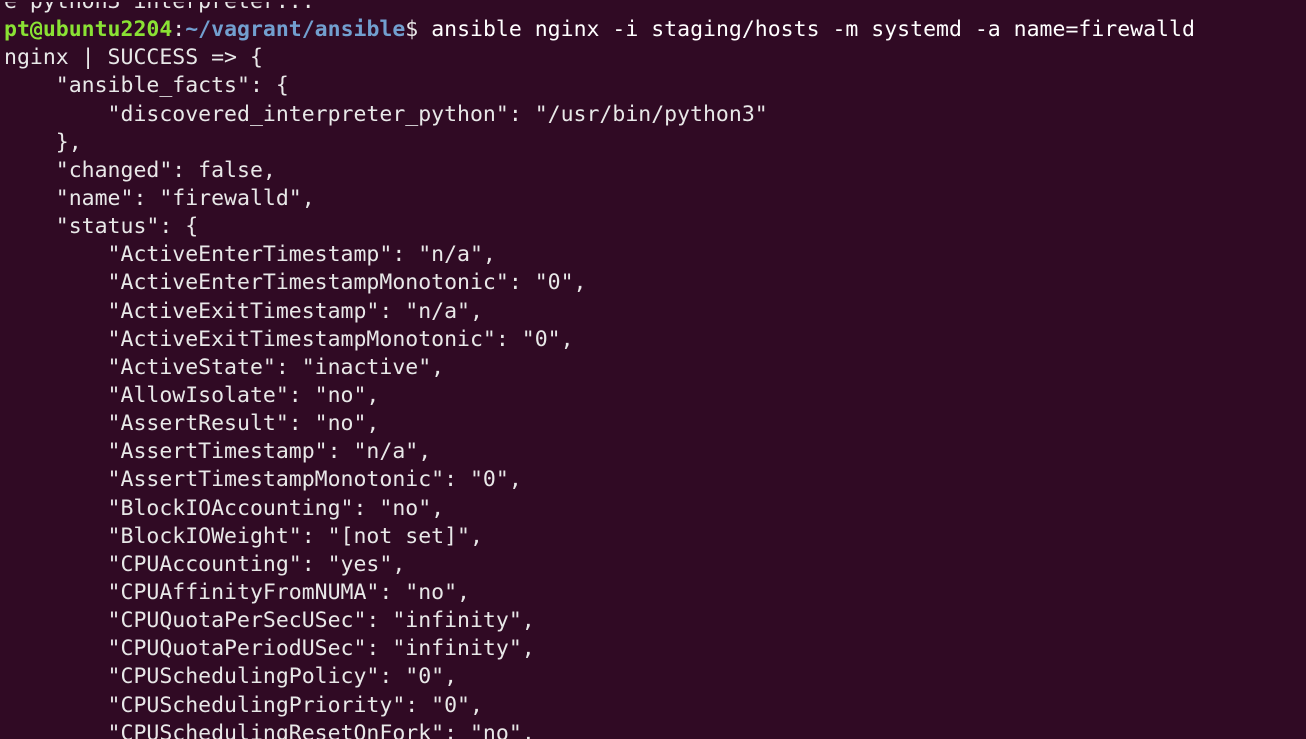 Image resolution: width=1306 pixels, height=739 pixels. Describe the element at coordinates (146, 86) in the screenshot. I see `output-line: "ansible_facts": {` at that location.